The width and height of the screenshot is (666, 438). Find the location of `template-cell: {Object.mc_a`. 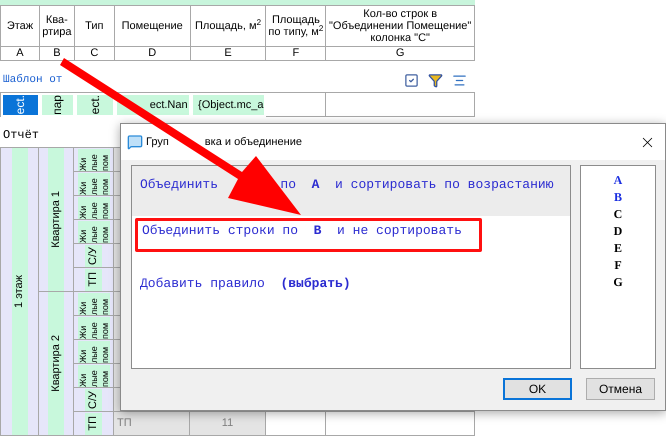

template-cell: {Object.mc_a is located at coordinates (228, 105).